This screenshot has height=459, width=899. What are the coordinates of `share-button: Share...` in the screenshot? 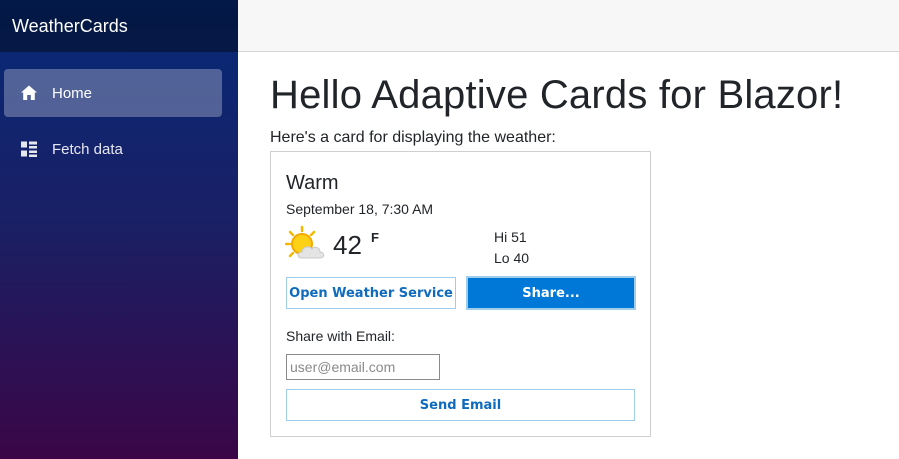 It's located at (551, 293).